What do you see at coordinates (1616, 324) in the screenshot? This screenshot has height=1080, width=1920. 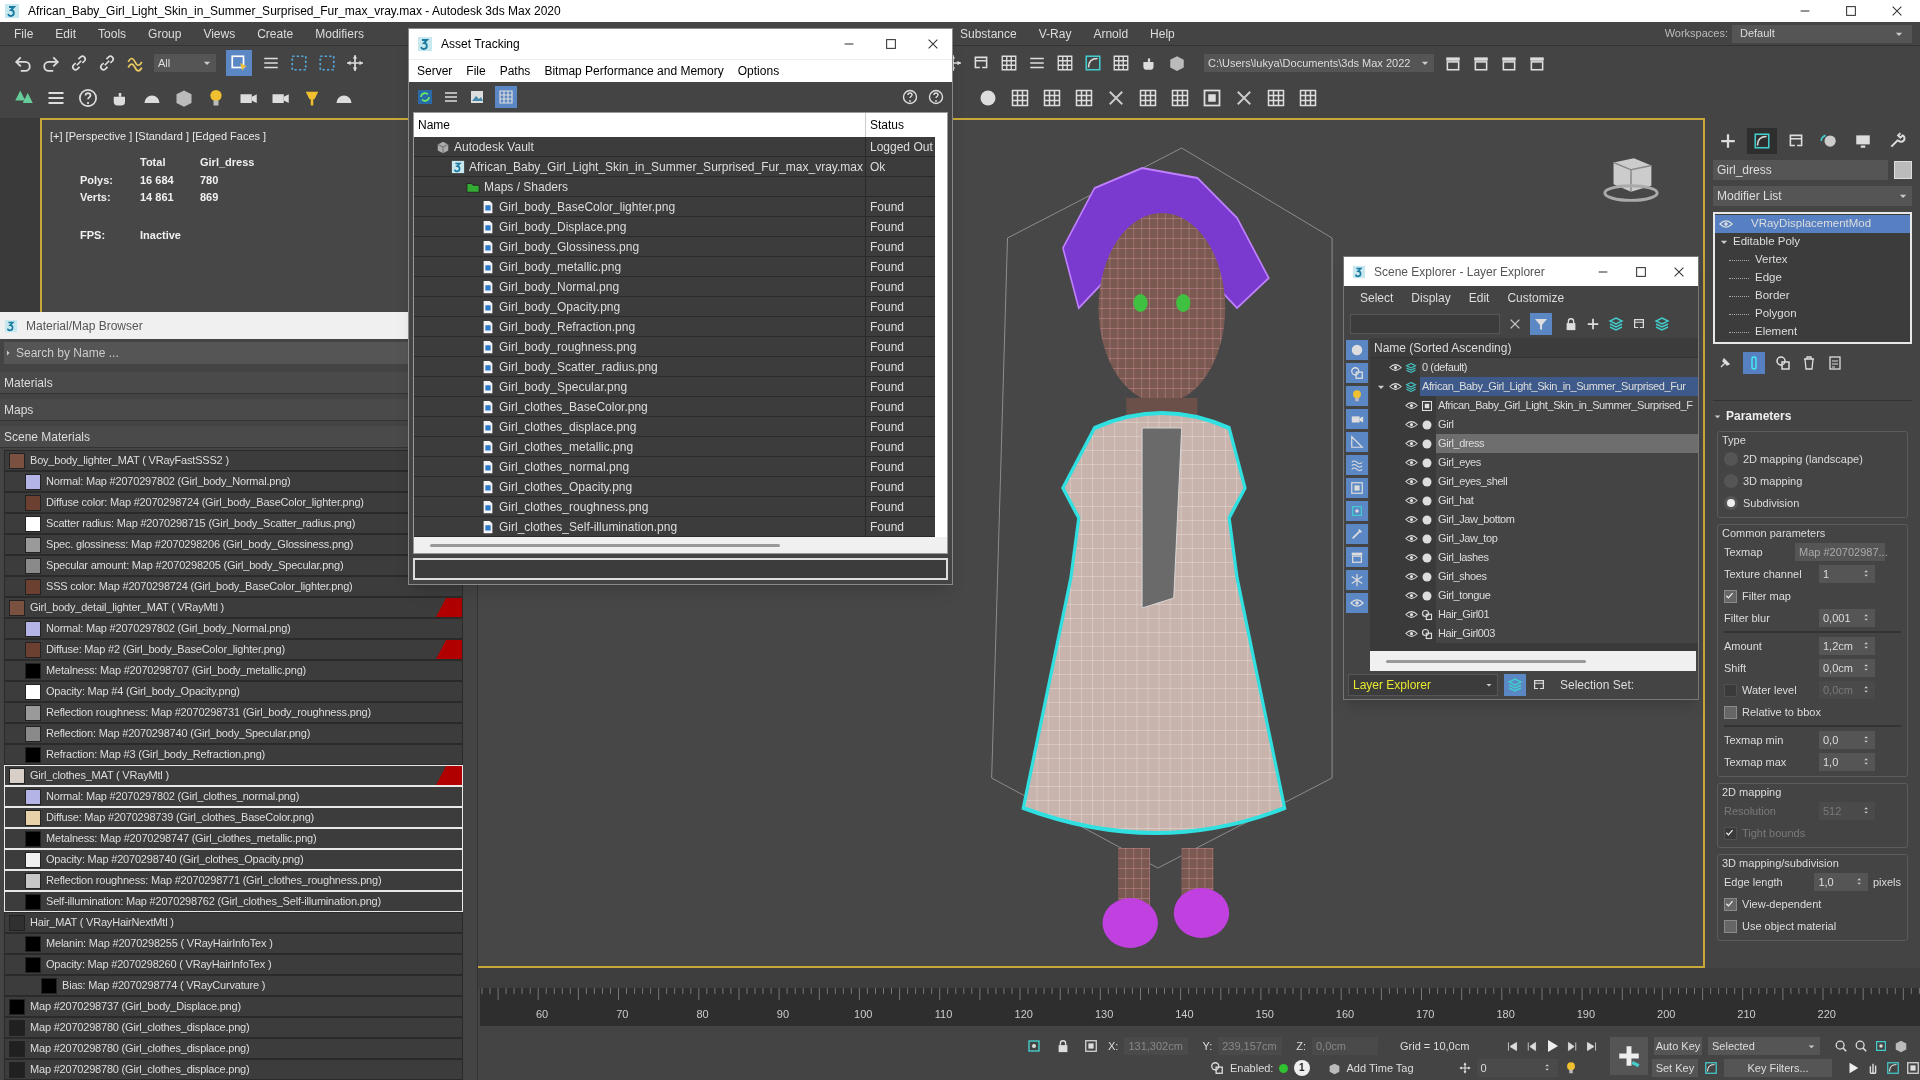 I see `layers-icon` at bounding box center [1616, 324].